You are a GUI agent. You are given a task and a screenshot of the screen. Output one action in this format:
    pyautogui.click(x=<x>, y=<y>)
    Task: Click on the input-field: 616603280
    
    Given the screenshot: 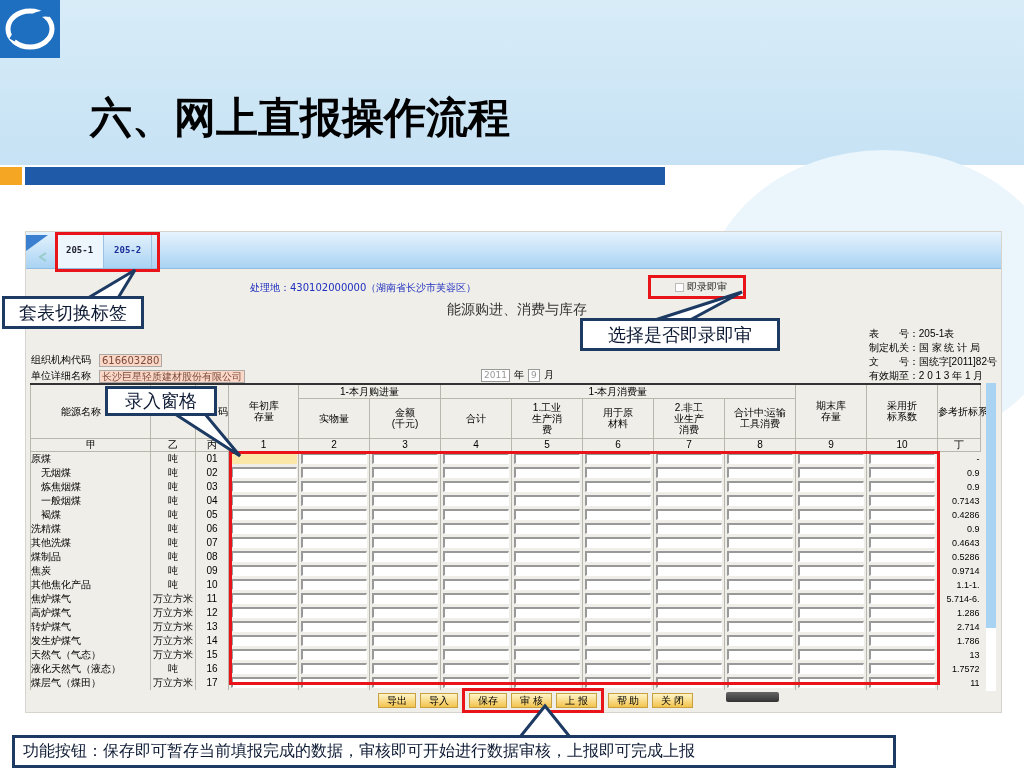 What is the action you would take?
    pyautogui.click(x=131, y=360)
    